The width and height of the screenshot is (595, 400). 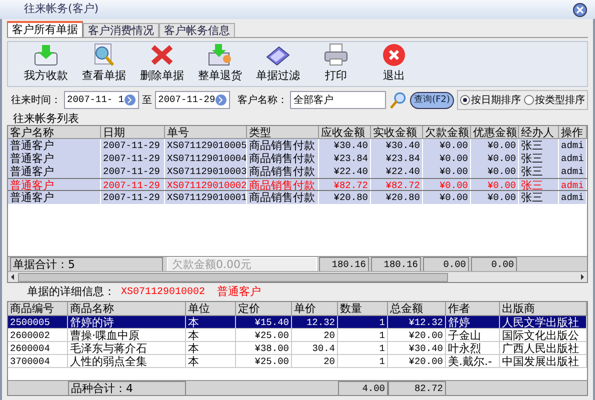 I want to click on table-cell: ¥20.00, so click(x=417, y=361).